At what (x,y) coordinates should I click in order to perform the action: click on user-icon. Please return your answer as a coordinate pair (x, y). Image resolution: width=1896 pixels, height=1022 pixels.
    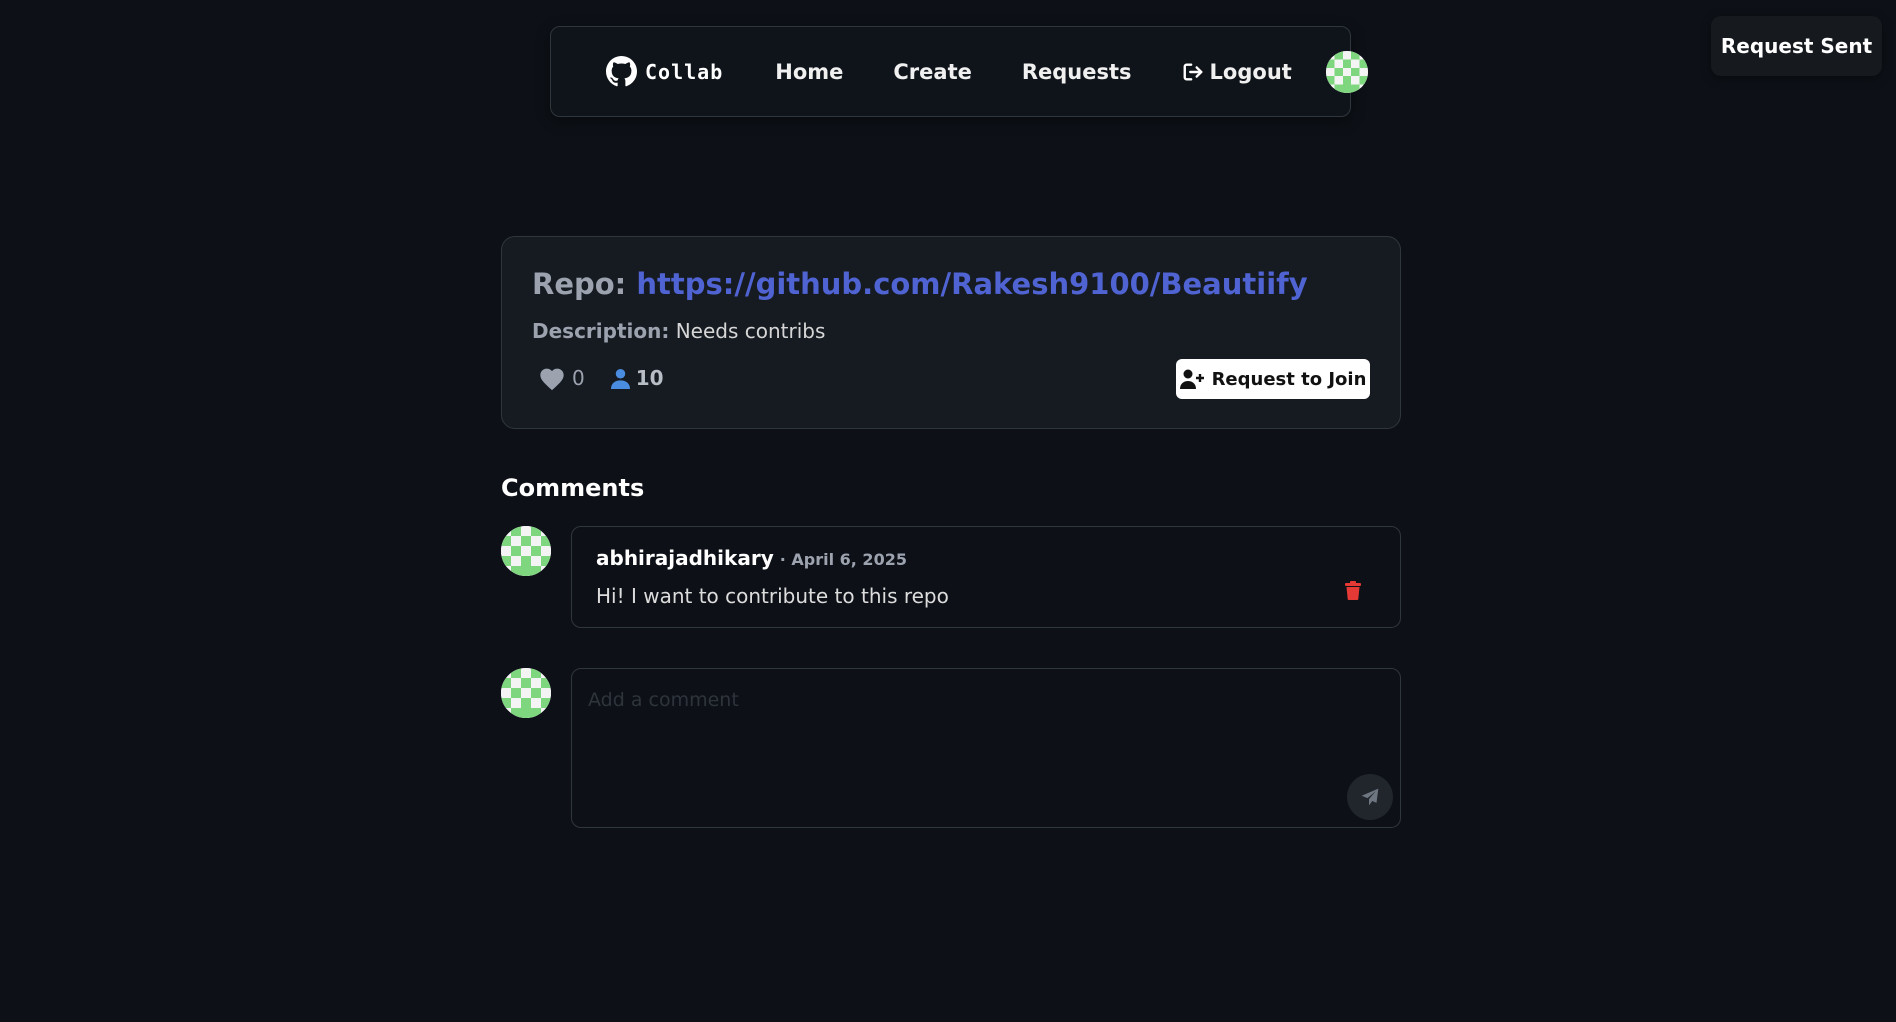
    Looking at the image, I should click on (620, 378).